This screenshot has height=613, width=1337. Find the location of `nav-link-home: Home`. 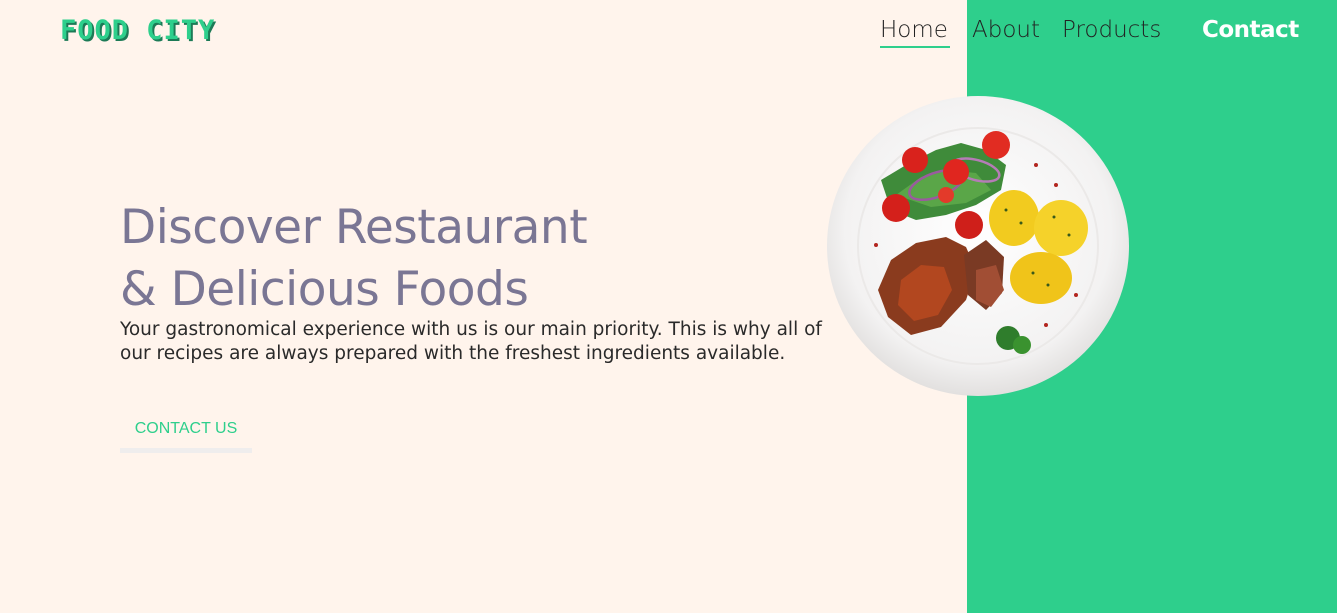

nav-link-home: Home is located at coordinates (914, 31).